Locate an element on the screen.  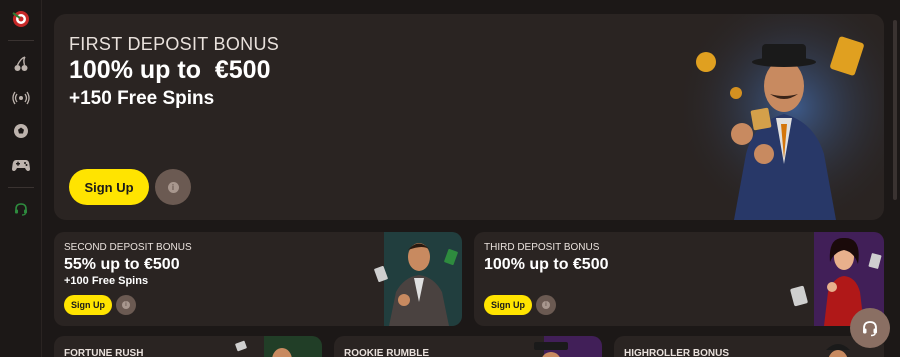
hero-subheadline: +150 Free Spins is located at coordinates (142, 98).